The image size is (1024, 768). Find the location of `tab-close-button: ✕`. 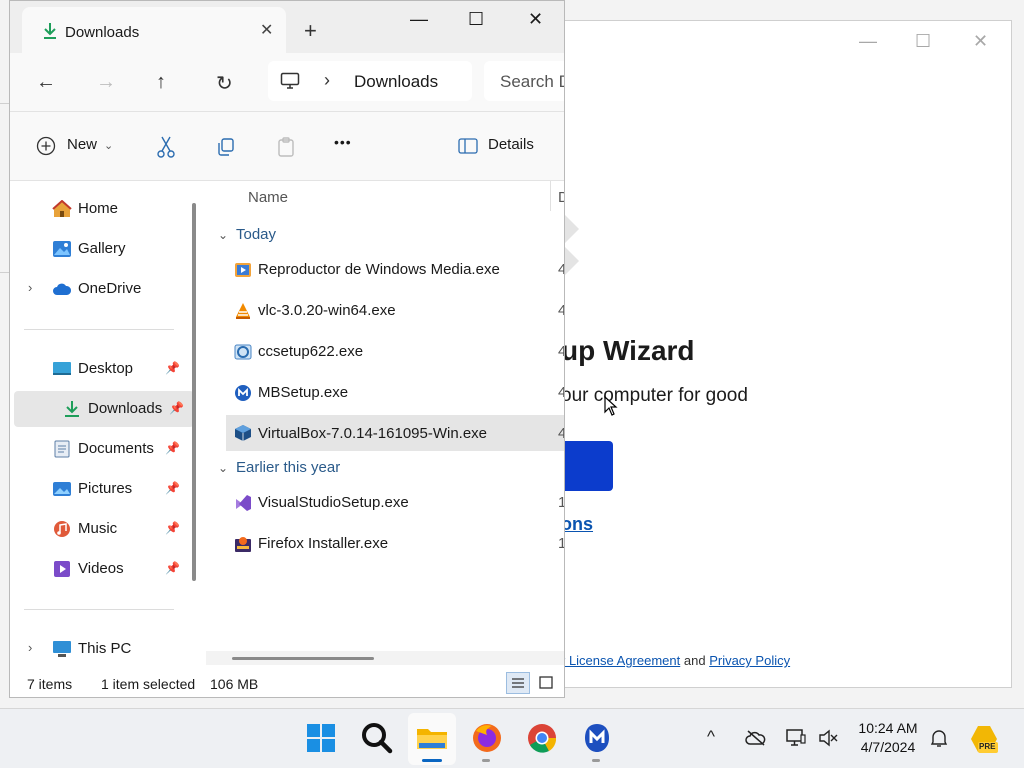

tab-close-button: ✕ is located at coordinates (266, 30).